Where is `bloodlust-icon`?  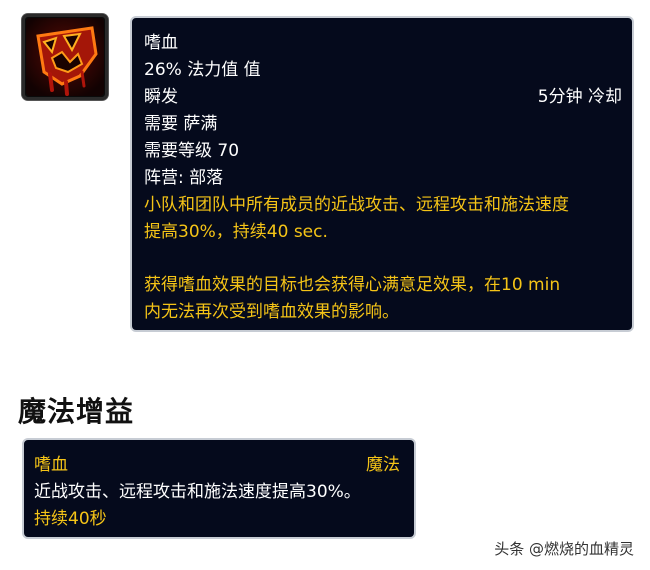
bloodlust-icon is located at coordinates (65, 57).